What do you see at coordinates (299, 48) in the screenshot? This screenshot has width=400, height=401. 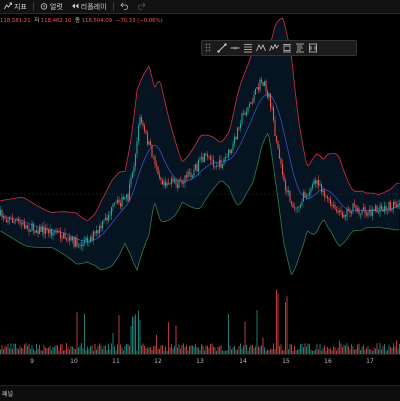 I see `date-range-icon` at bounding box center [299, 48].